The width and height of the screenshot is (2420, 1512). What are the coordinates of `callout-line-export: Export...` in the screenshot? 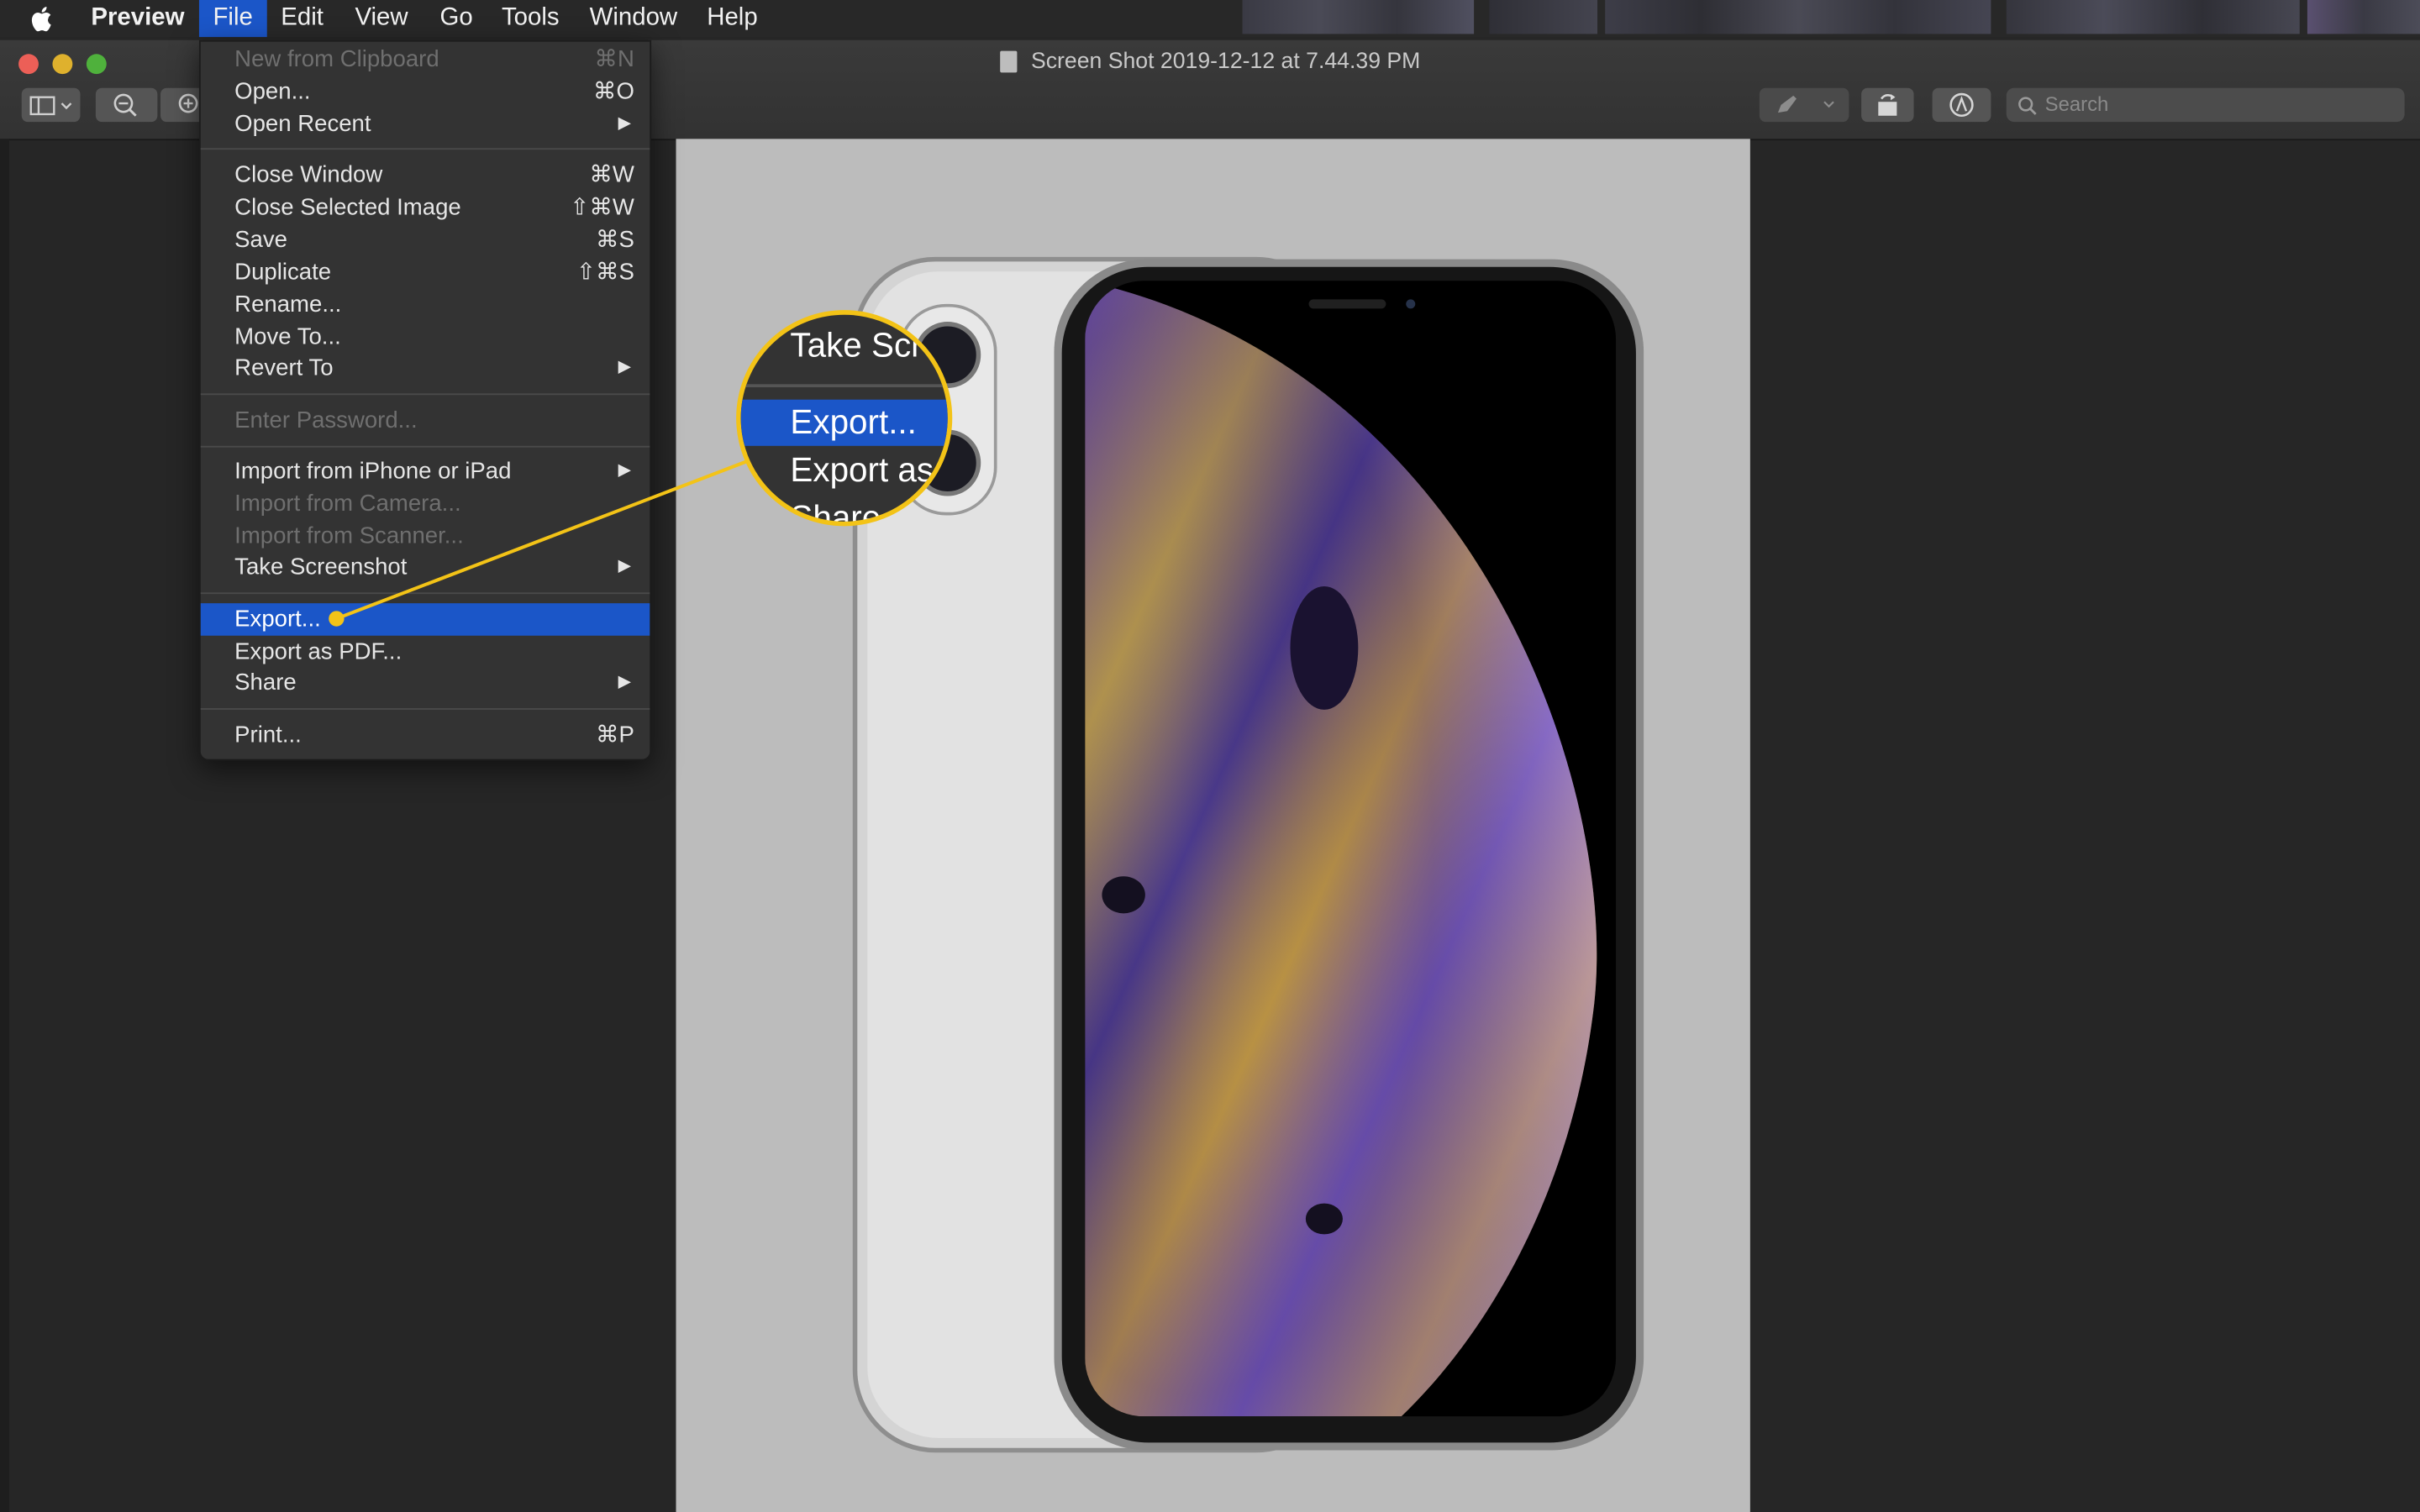 It's located at (844, 422).